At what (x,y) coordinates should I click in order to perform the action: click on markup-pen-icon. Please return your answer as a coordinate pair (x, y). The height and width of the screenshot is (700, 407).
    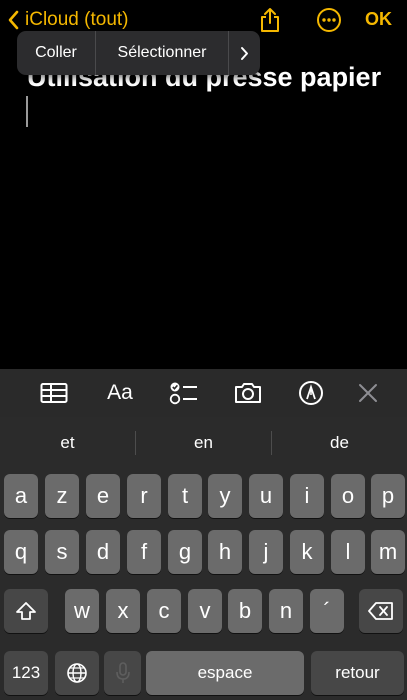
    Looking at the image, I should click on (311, 393).